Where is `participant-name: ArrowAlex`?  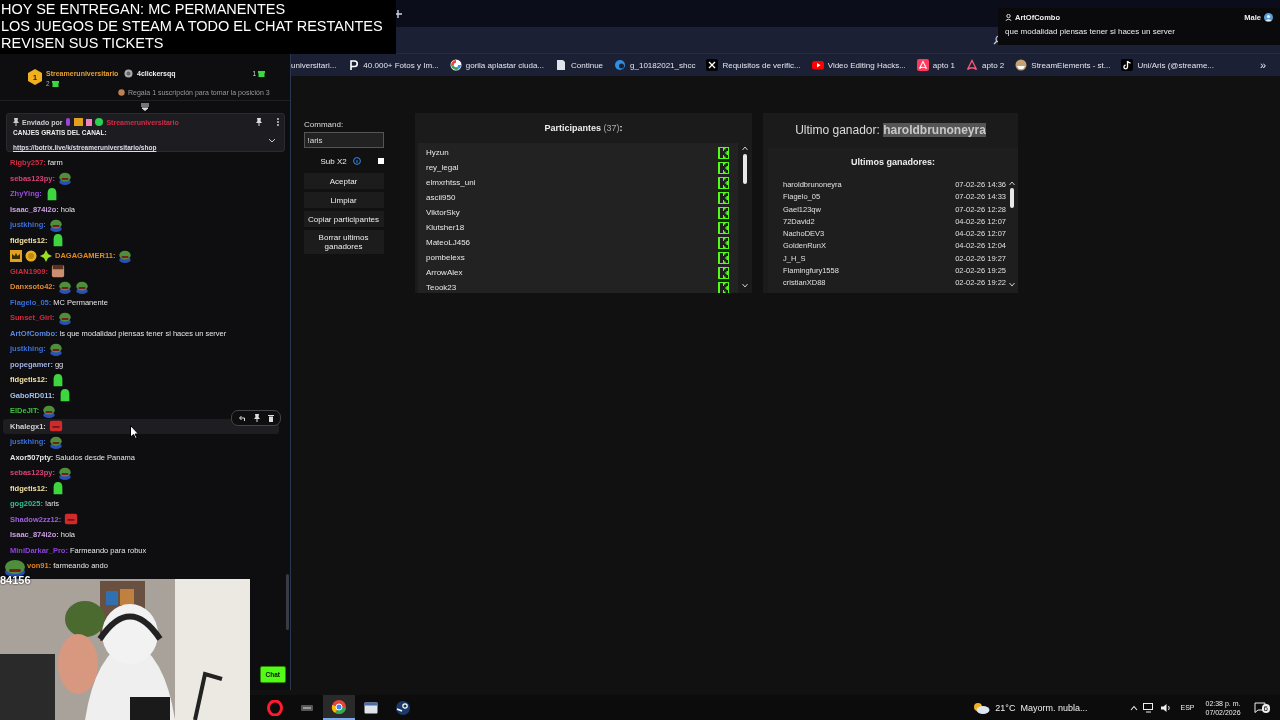
participant-name: ArrowAlex is located at coordinates (444, 272).